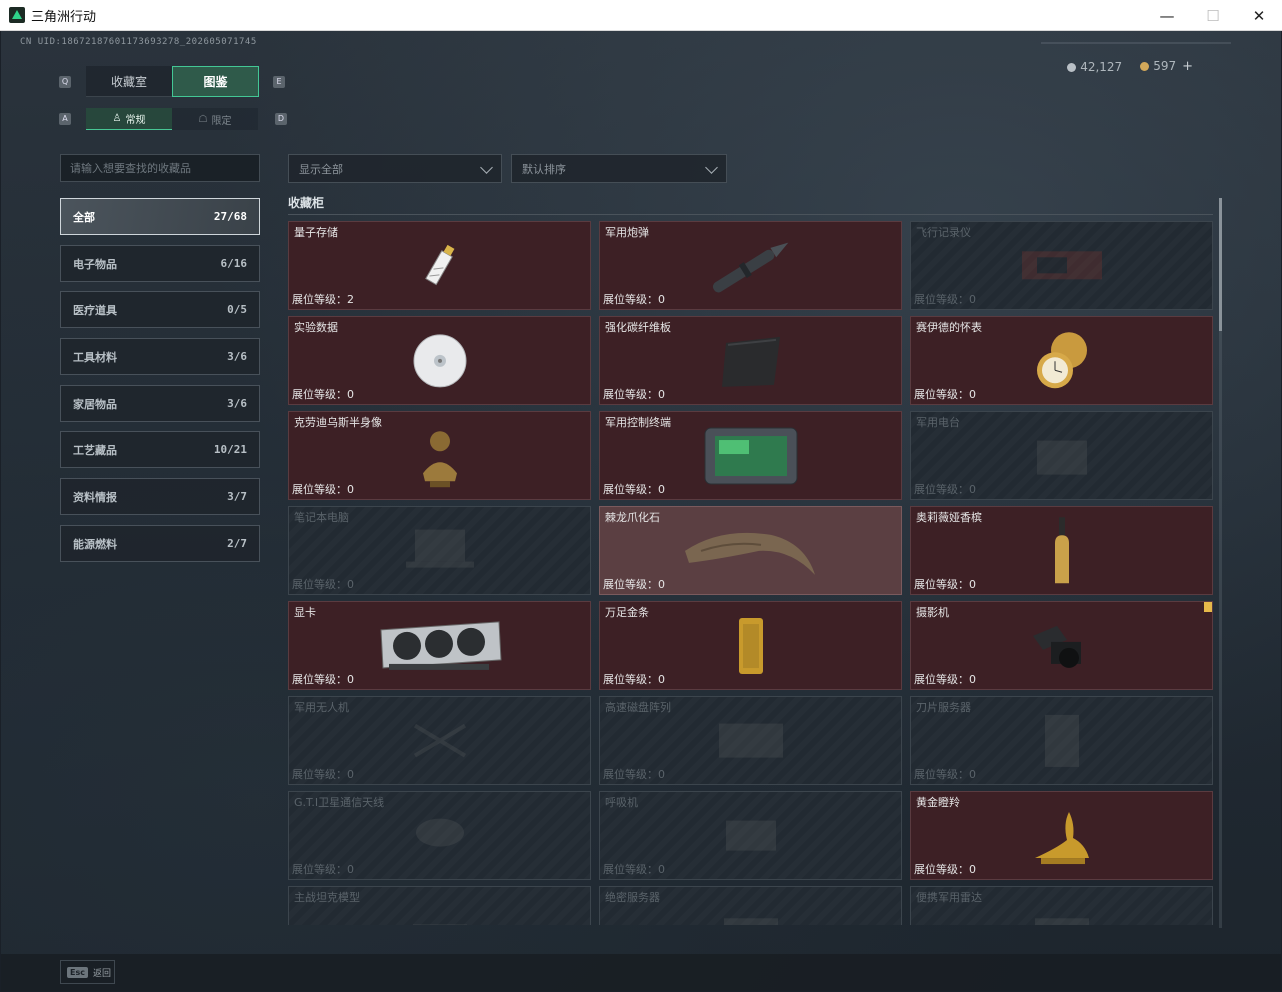 The width and height of the screenshot is (1282, 992). What do you see at coordinates (281, 119) in the screenshot?
I see `key-d-hint: D` at bounding box center [281, 119].